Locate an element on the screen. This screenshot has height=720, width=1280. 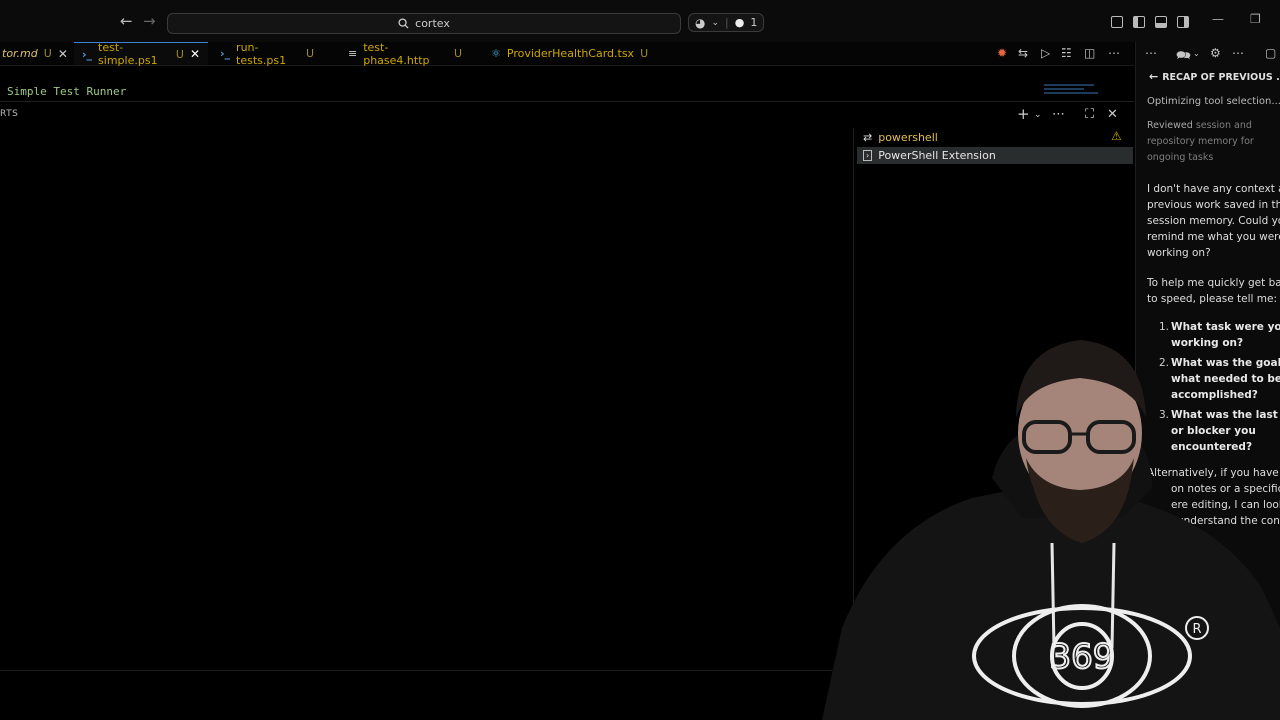
tab-label: test-phase4.http is located at coordinates (396, 53).